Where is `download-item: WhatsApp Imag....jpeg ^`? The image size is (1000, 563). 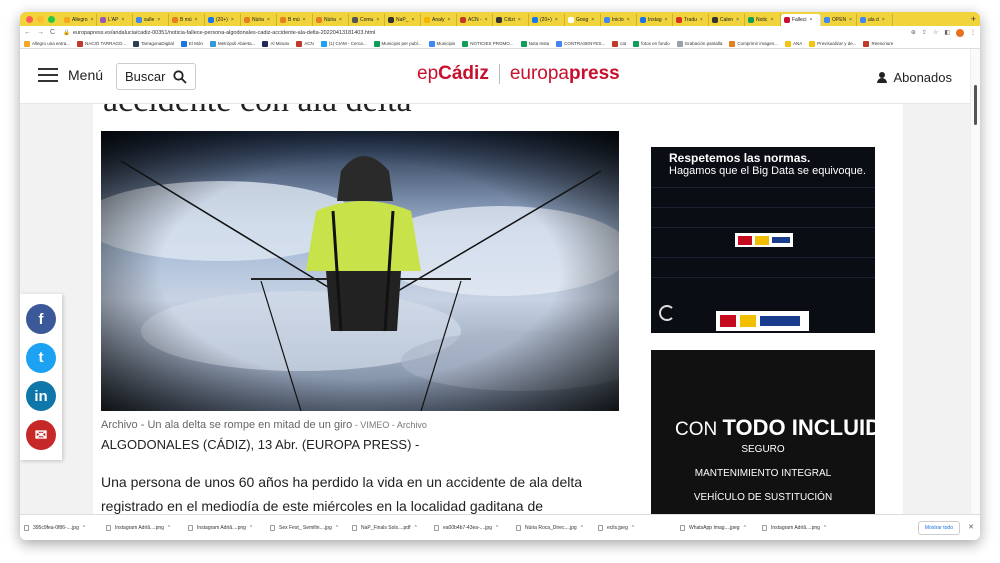
download-item: WhatsApp Imag....jpeg ^ is located at coordinates (721, 527).